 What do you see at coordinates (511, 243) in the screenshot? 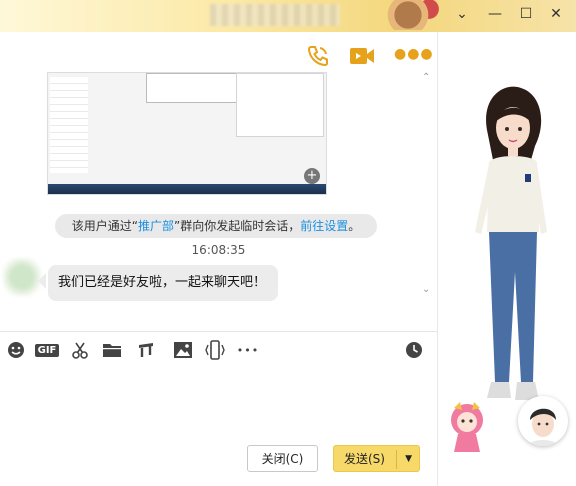
I see `girl-avatar-figure` at bounding box center [511, 243].